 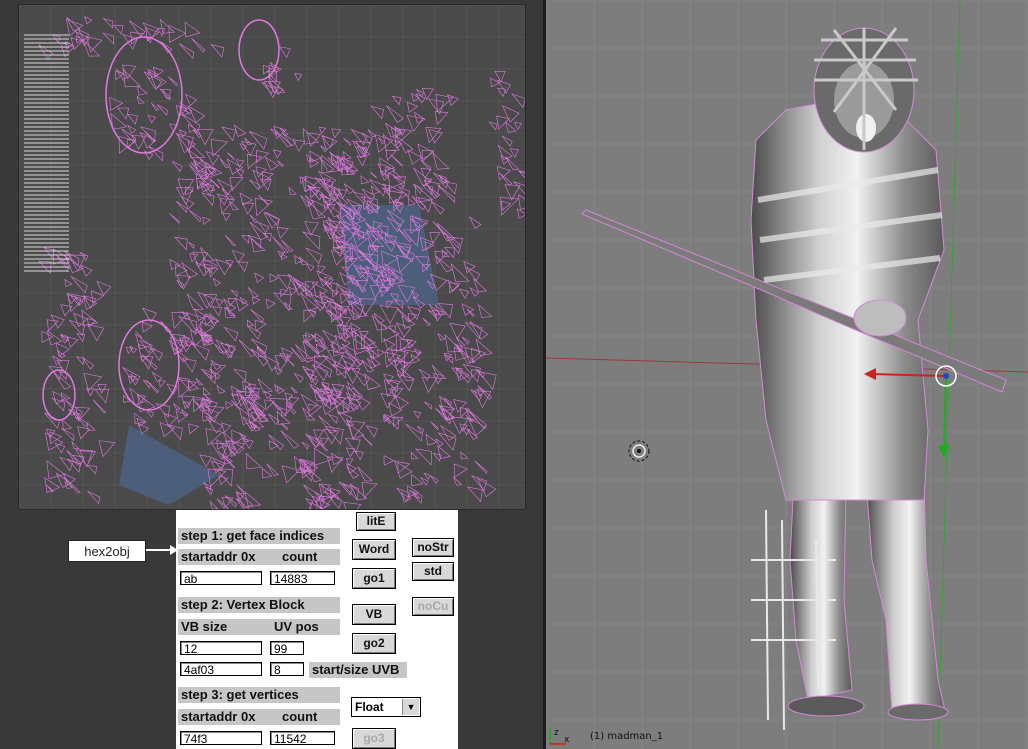 I want to click on axis-x-label: x, so click(x=567, y=740).